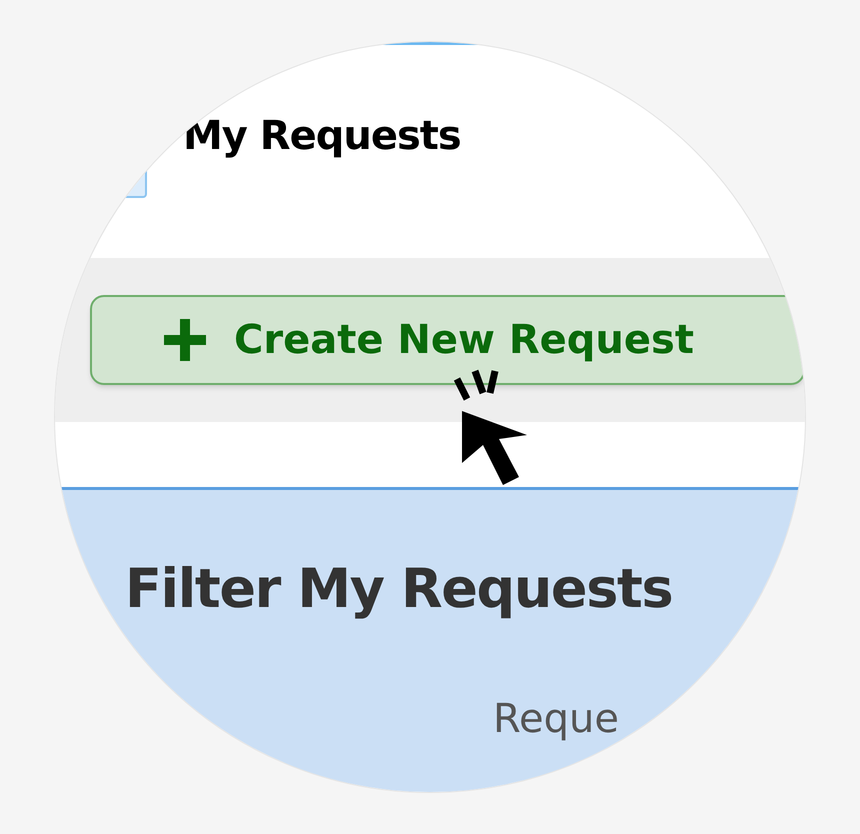 The width and height of the screenshot is (860, 834). I want to click on field-label: Reque, so click(556, 719).